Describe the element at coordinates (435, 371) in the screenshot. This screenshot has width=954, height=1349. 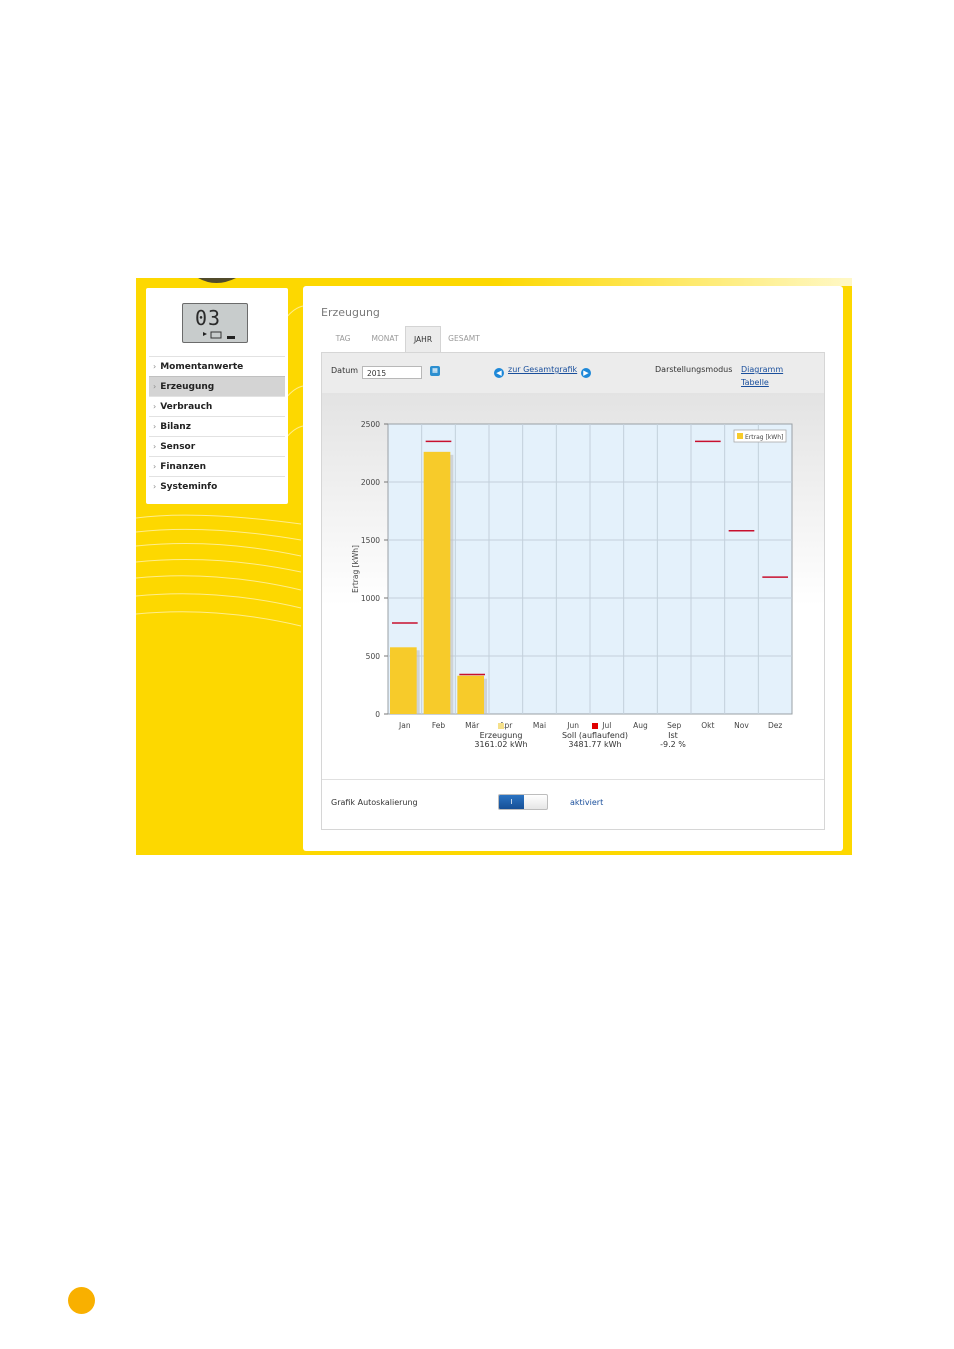
I see `calendar-icon: ▦` at that location.